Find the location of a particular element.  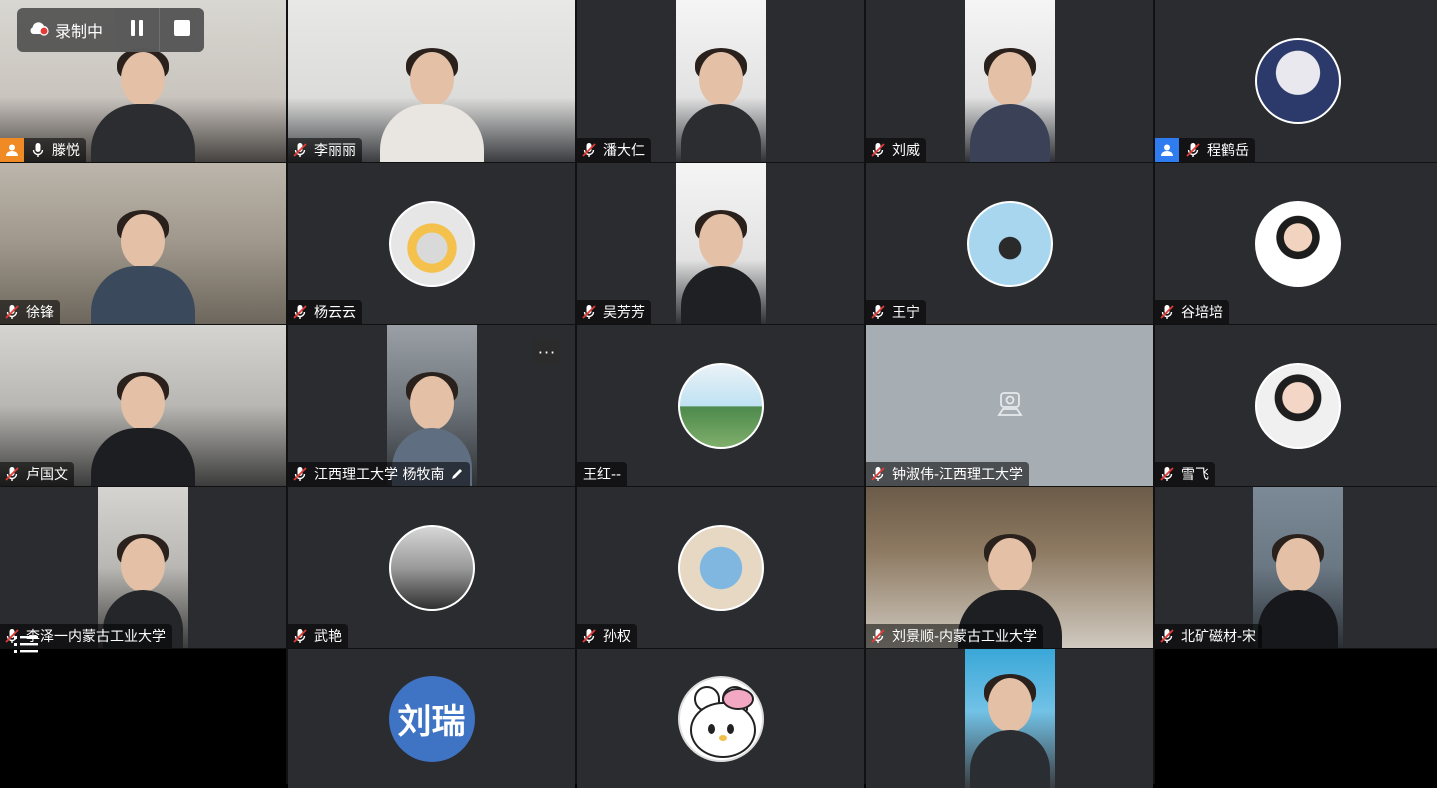

participant-label: 程鹤岳 is located at coordinates (1205, 150).